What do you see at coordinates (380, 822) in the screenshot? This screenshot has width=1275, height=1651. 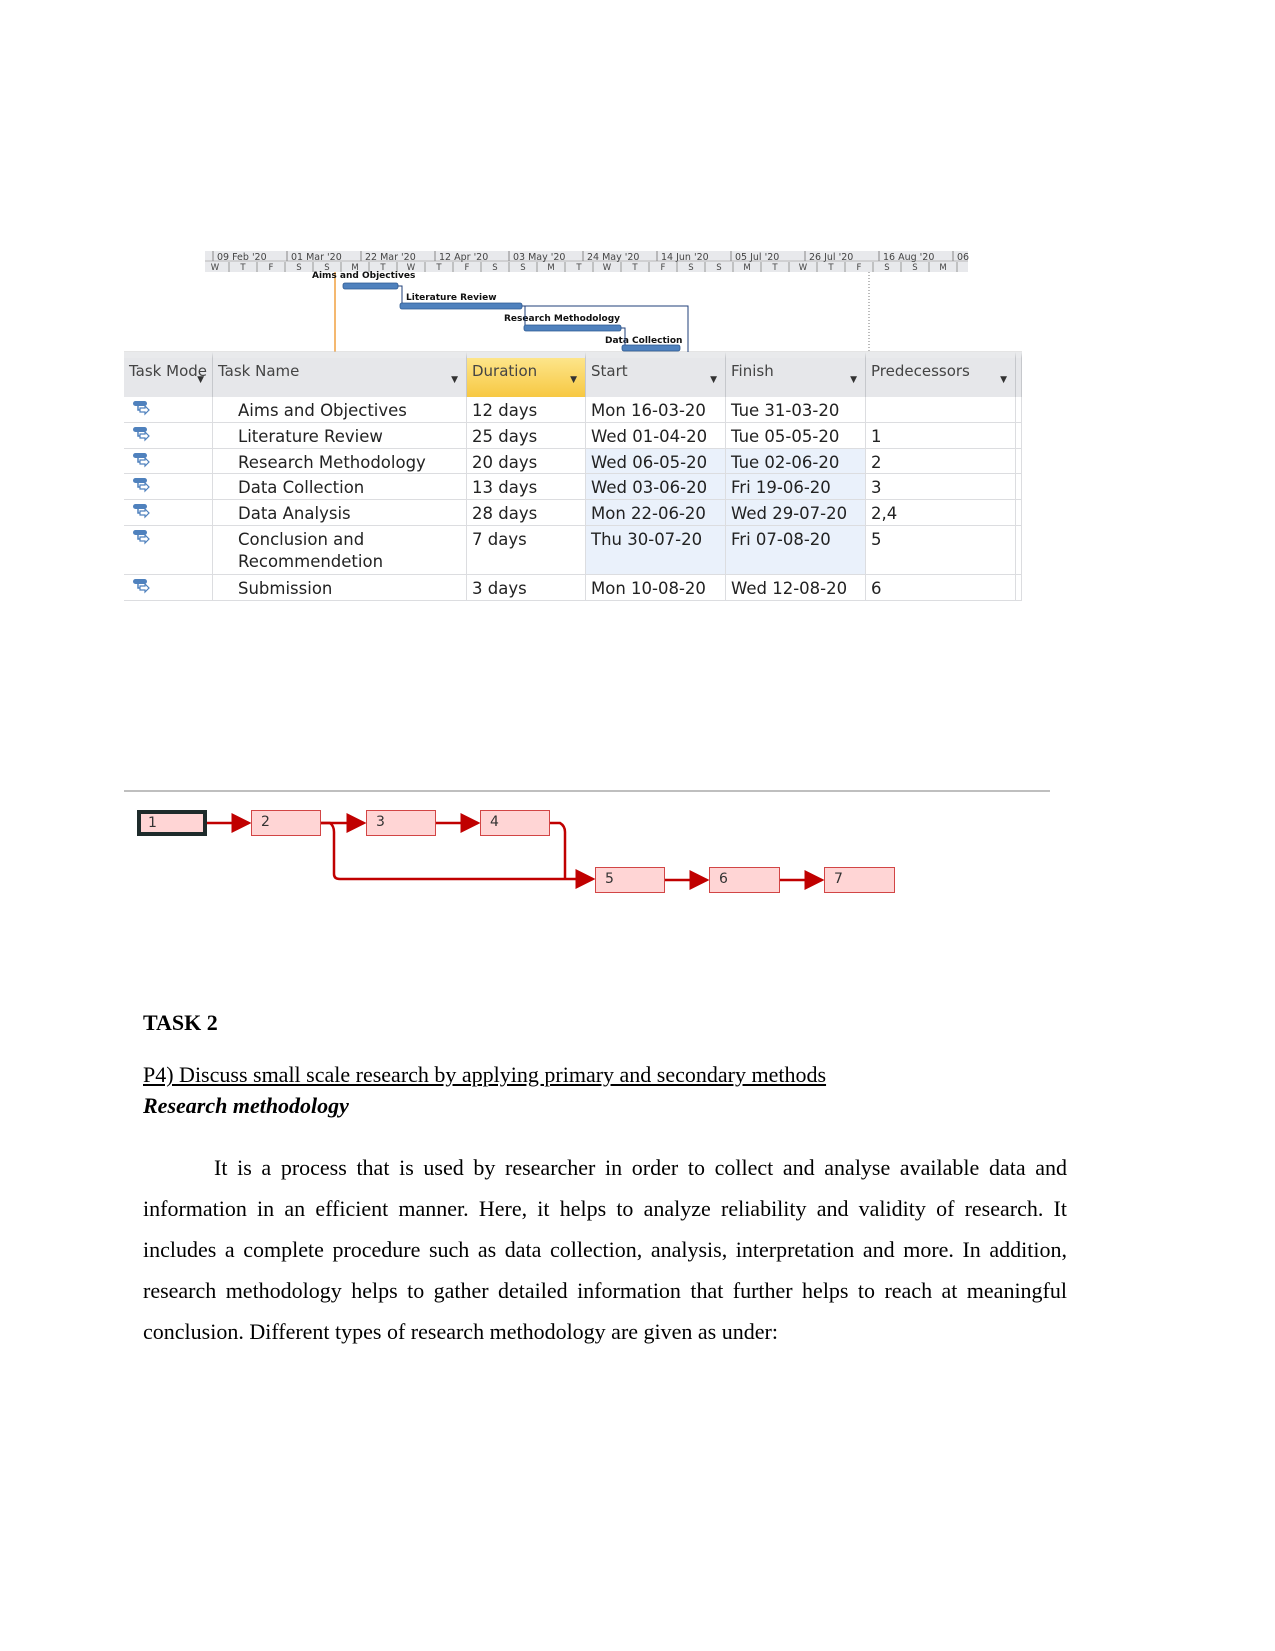 I see `node-label: 3` at bounding box center [380, 822].